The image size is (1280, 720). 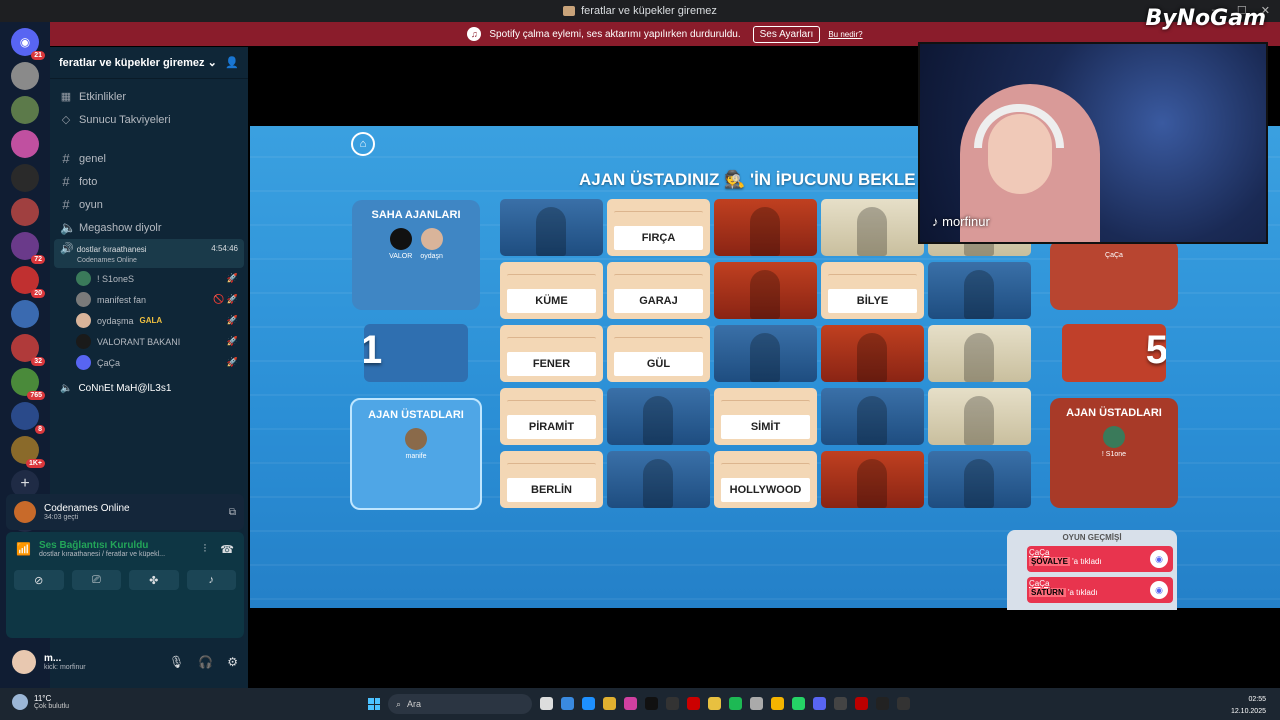 What do you see at coordinates (211, 580) in the screenshot?
I see `soundboard-button: ♪` at bounding box center [211, 580].